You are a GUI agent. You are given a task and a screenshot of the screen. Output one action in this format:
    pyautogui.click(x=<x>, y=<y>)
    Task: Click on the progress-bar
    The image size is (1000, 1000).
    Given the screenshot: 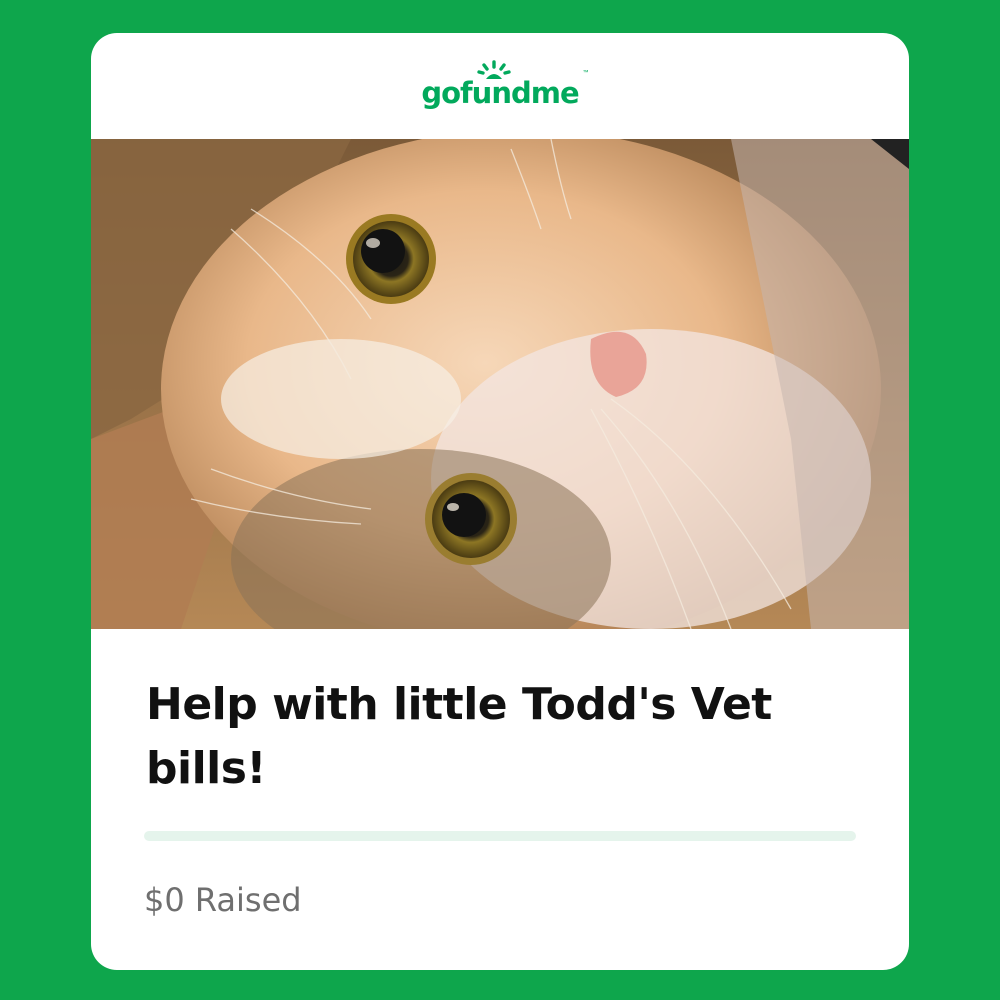 What is the action you would take?
    pyautogui.click(x=500, y=836)
    